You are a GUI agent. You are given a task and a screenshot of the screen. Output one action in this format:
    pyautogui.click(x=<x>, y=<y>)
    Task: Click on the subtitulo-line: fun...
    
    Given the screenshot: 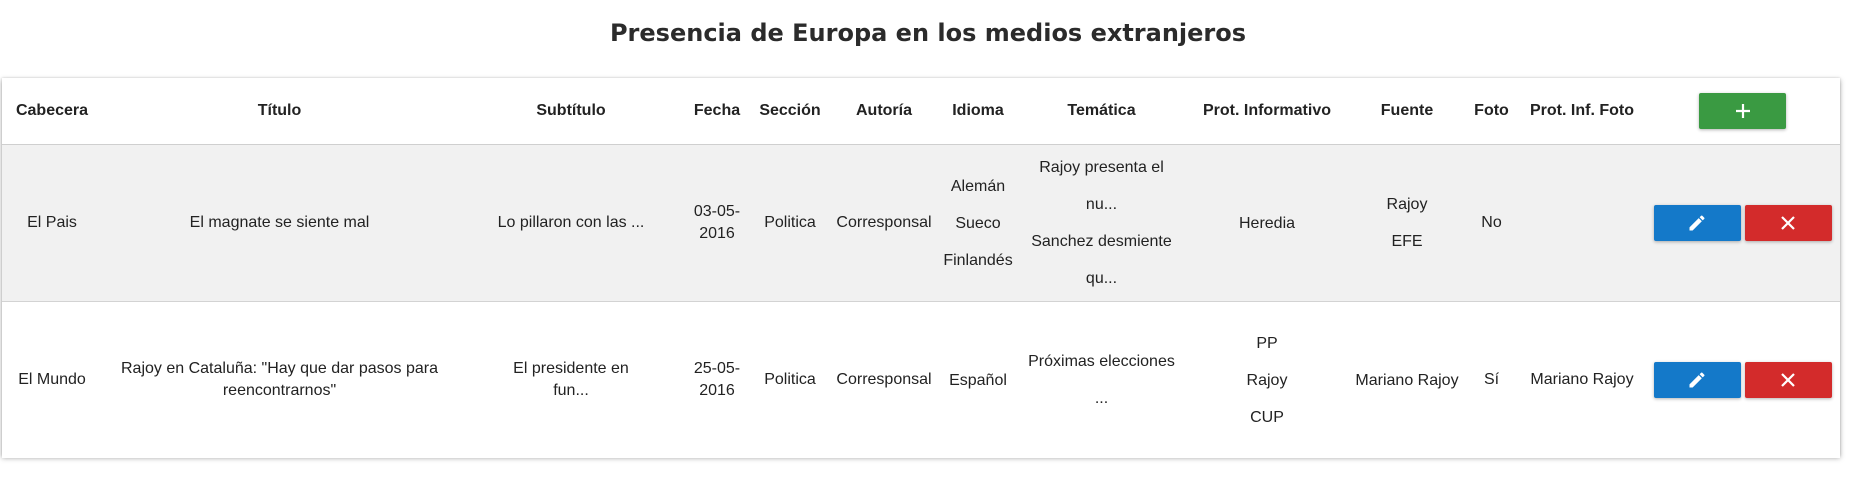 What is the action you would take?
    pyautogui.click(x=571, y=390)
    